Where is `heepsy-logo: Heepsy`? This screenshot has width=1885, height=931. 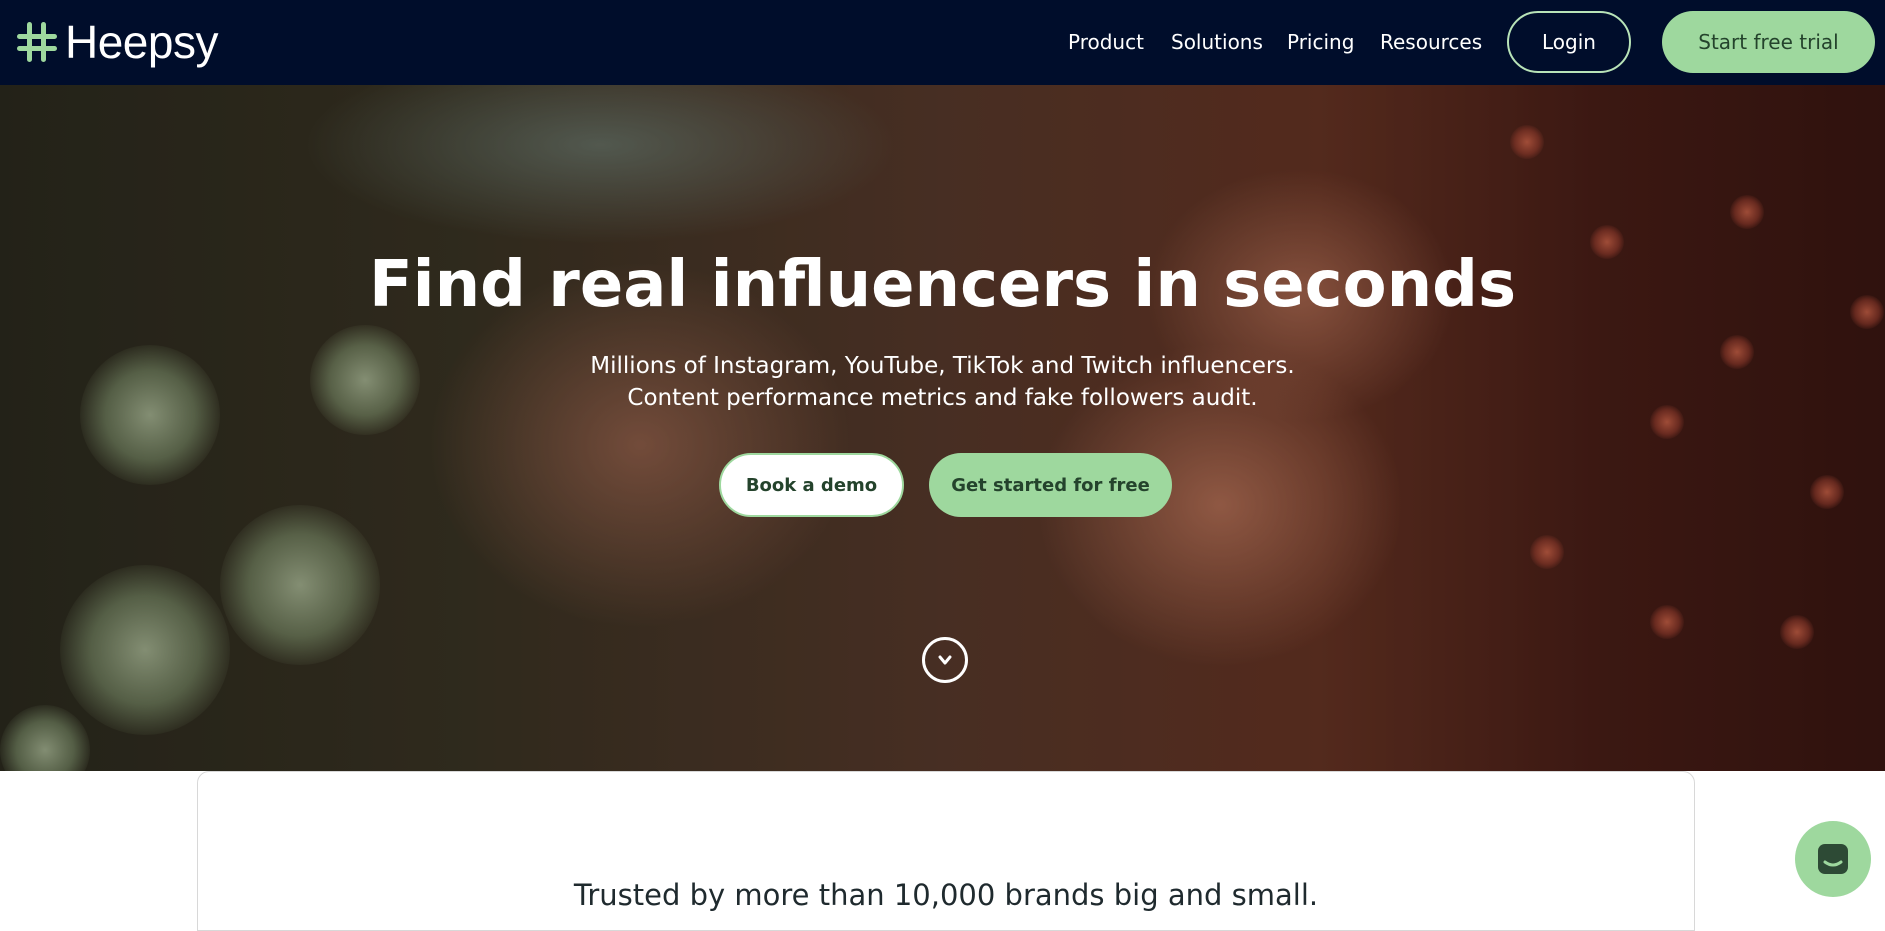
heepsy-logo: Heepsy is located at coordinates (116, 42).